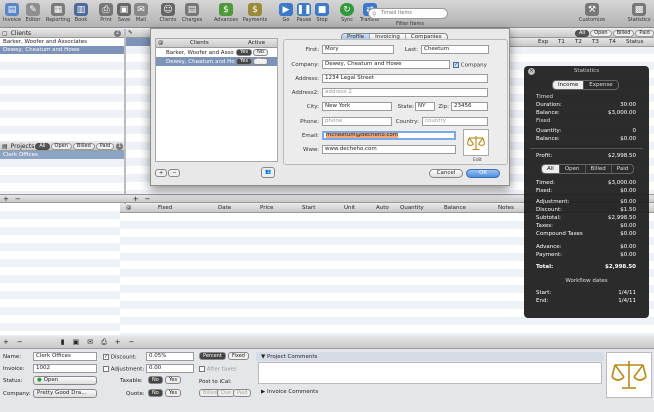  What do you see at coordinates (389, 135) in the screenshot?
I see `email-field: mcheetum@decheho.com` at bounding box center [389, 135].